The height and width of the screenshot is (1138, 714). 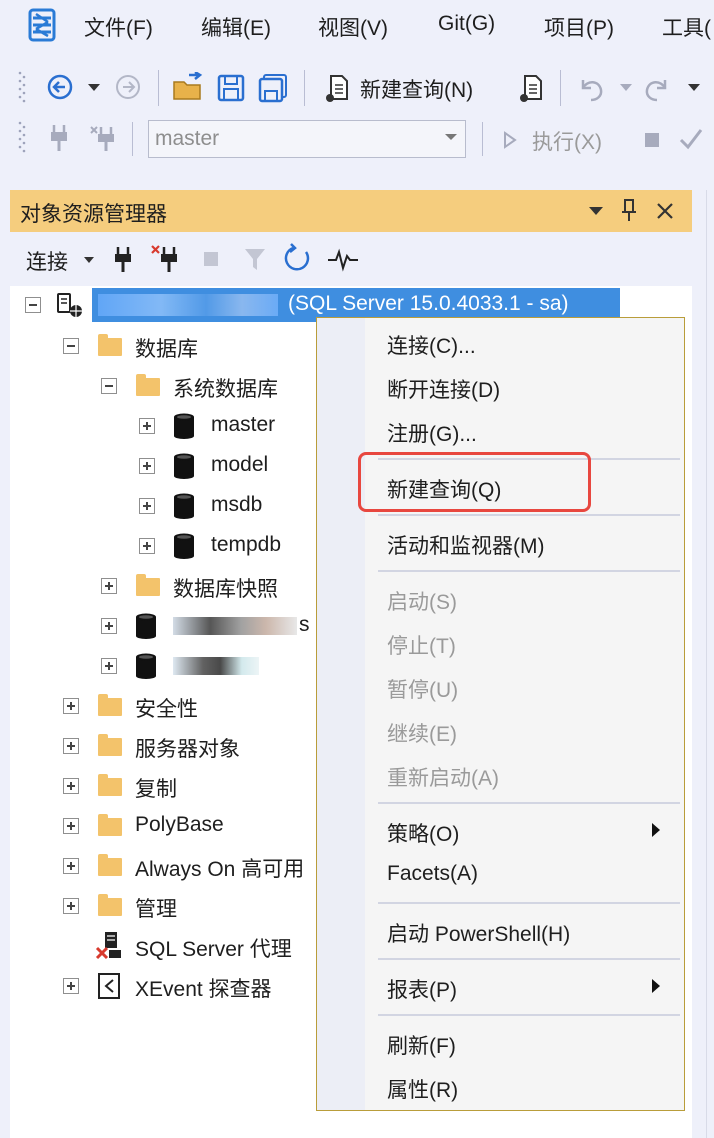 I want to click on tree-node-database-snapshots: 数据库快照, so click(x=225, y=588).